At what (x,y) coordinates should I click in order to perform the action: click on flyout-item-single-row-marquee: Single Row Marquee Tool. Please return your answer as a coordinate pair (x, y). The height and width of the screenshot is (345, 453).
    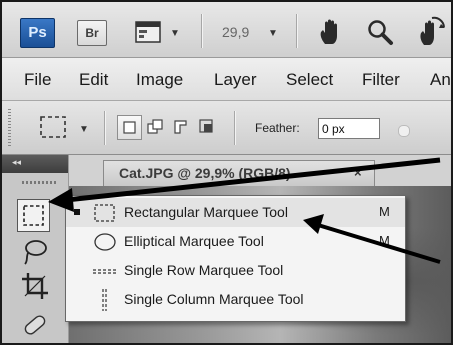
    Looking at the image, I should click on (235, 270).